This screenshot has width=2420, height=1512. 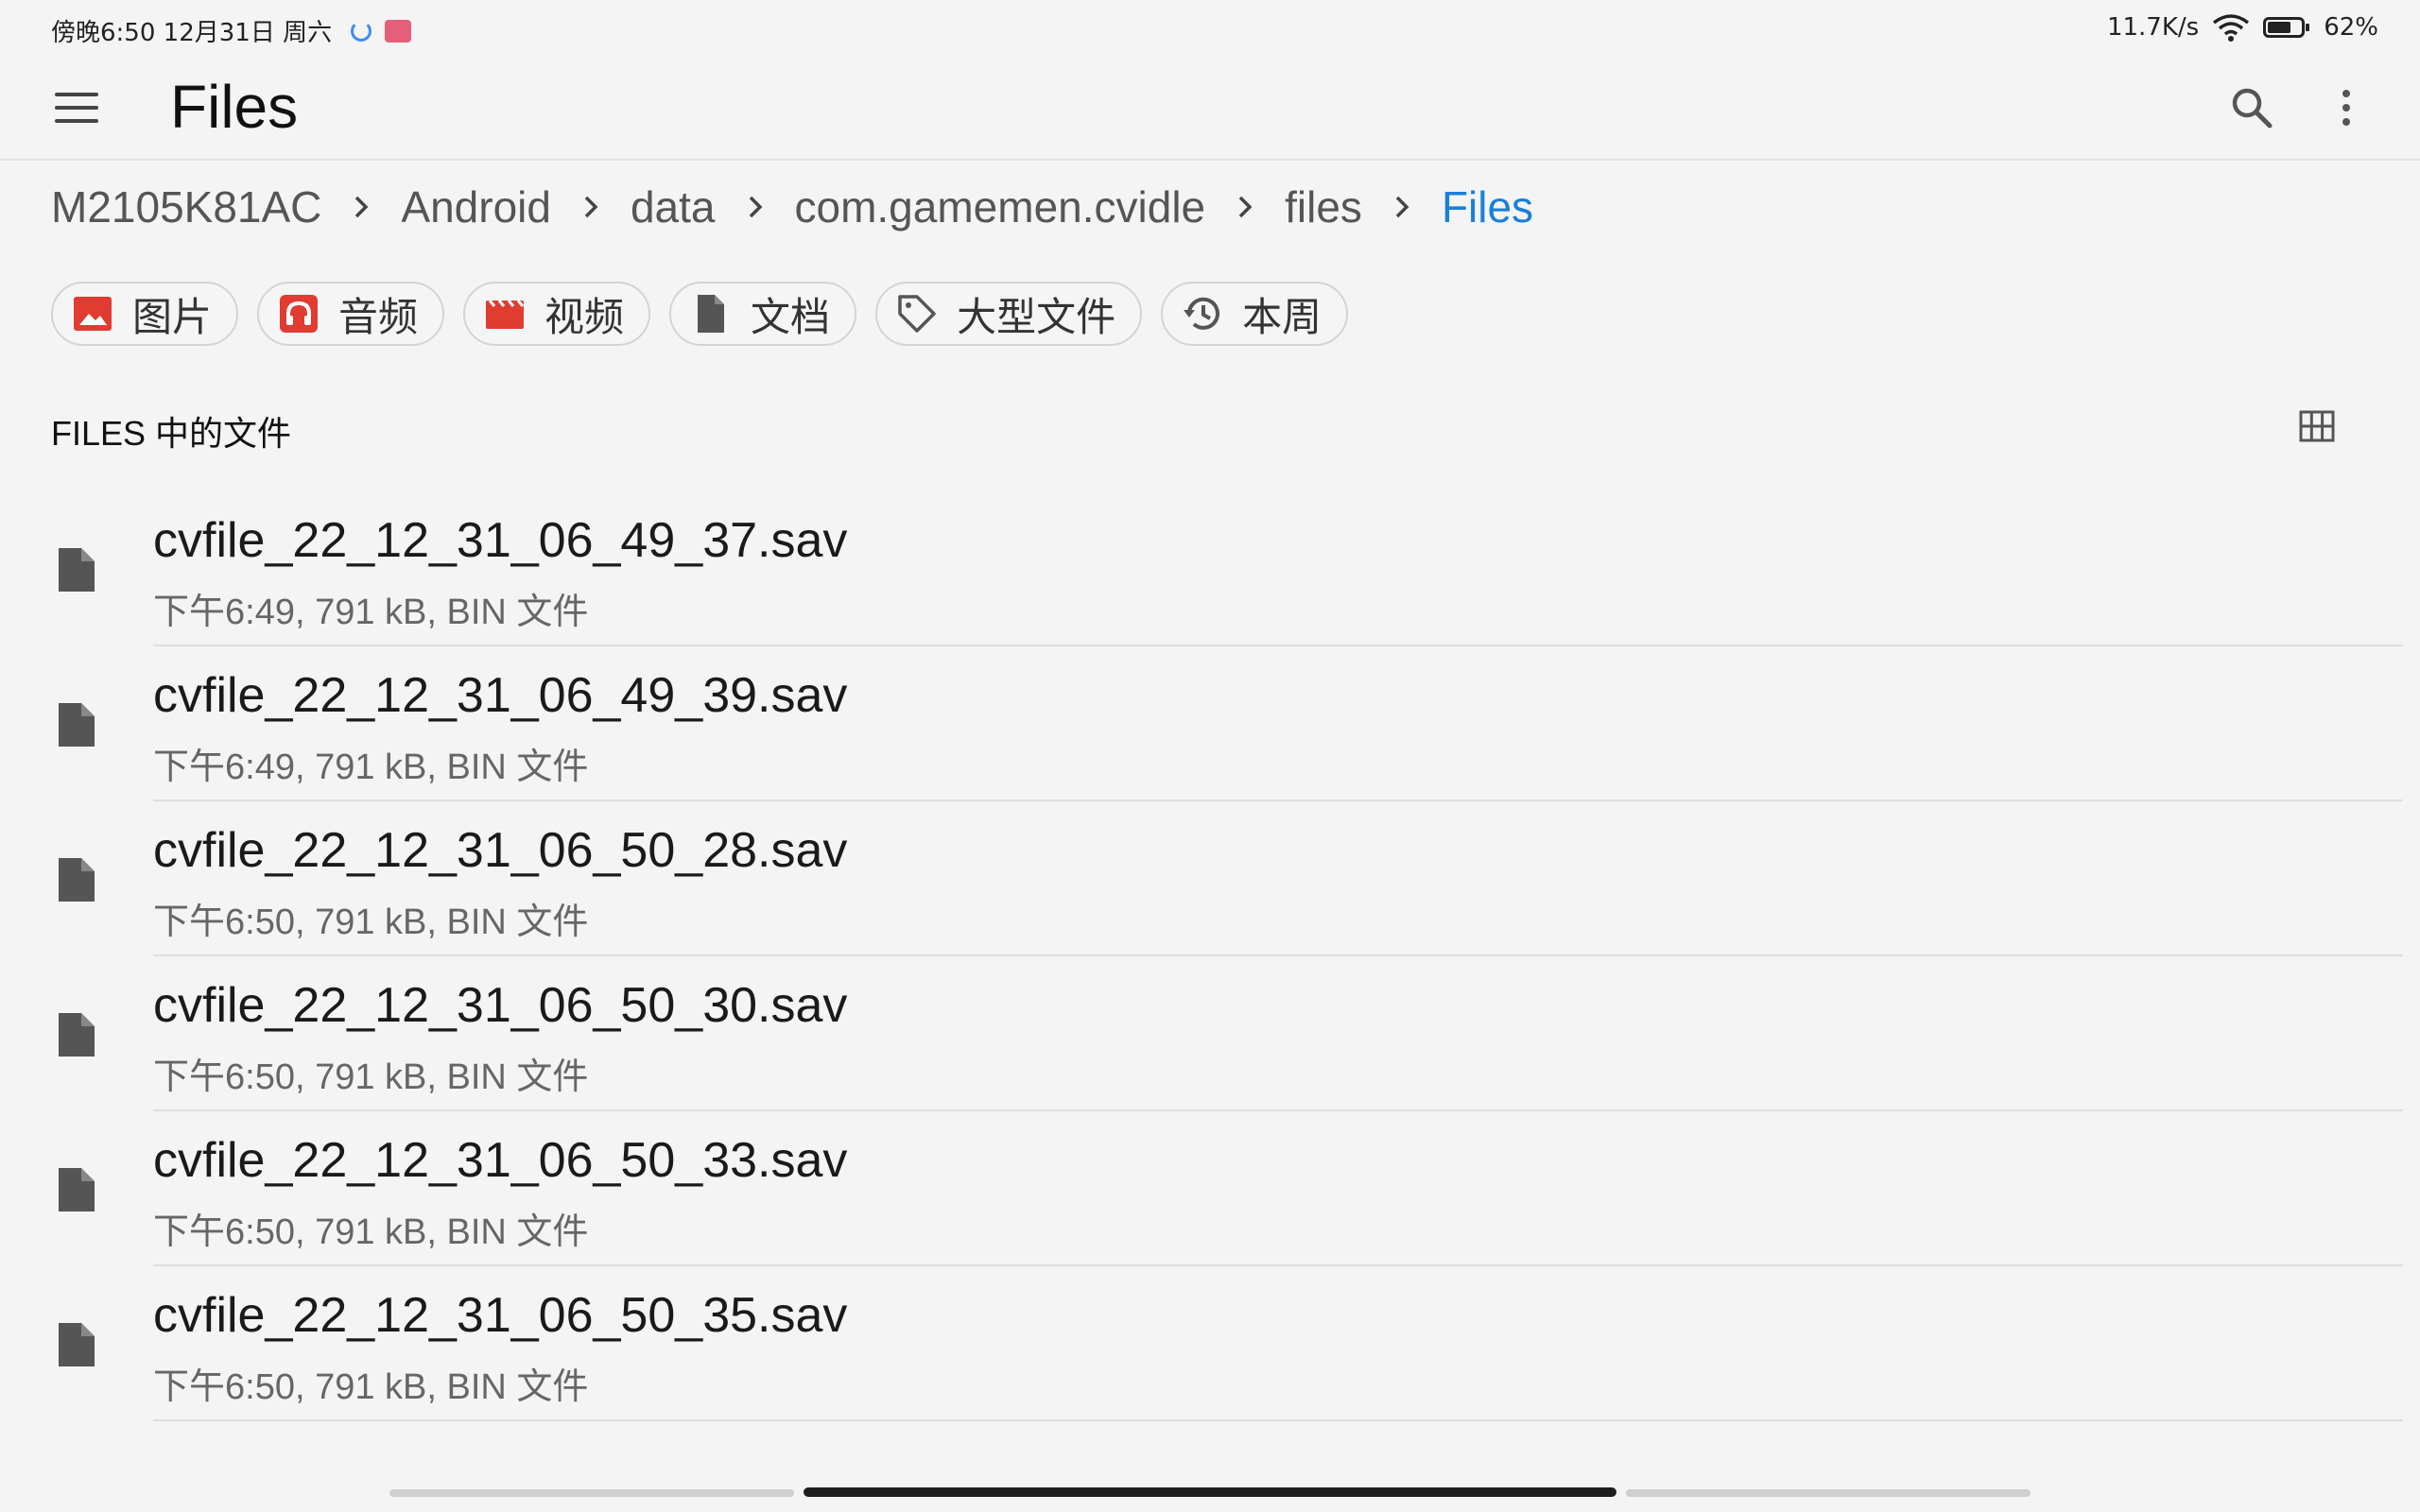 I want to click on breadcrumb-item-current: Files, so click(x=1487, y=206).